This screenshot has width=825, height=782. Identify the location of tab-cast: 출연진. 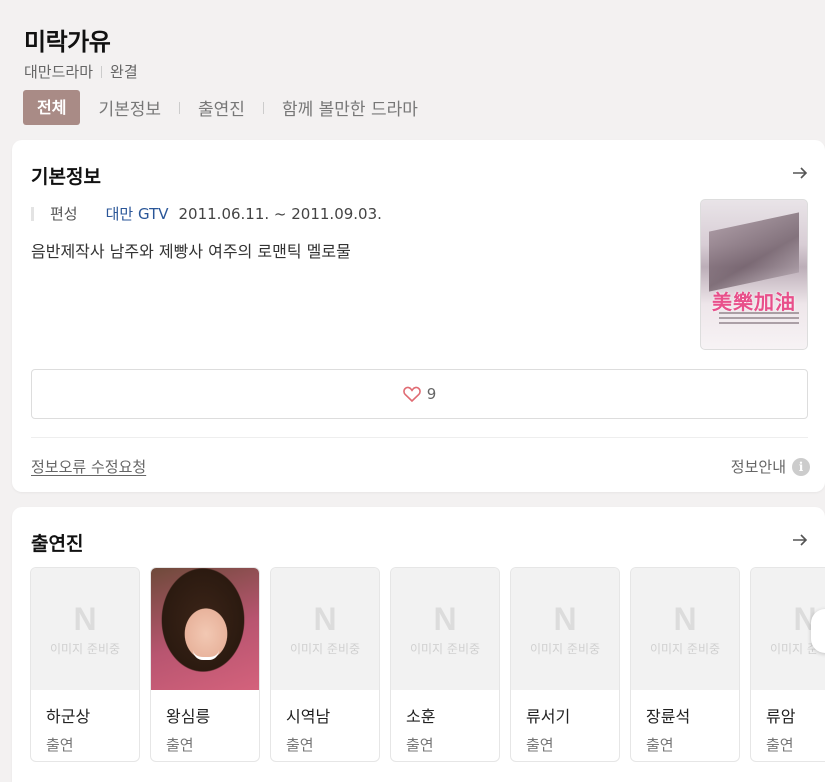
(221, 107).